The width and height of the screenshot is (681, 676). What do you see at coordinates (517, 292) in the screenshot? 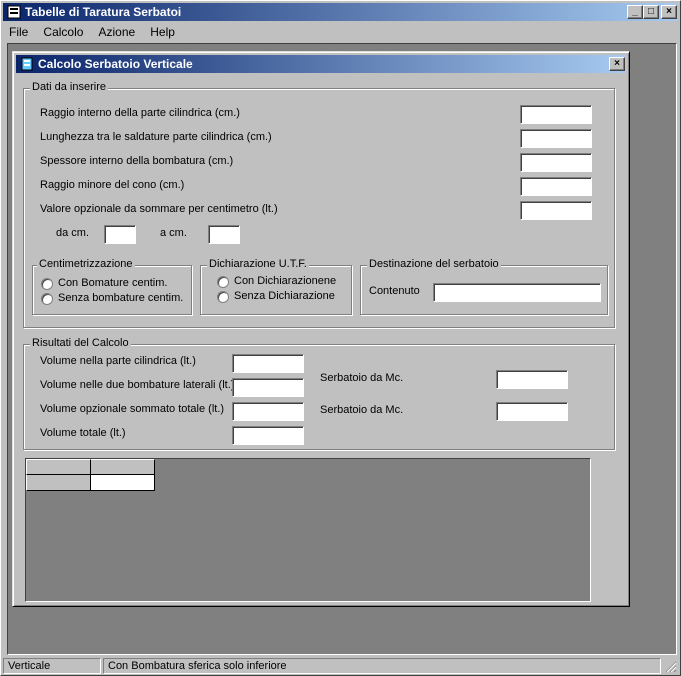
I see `contenuto-input` at bounding box center [517, 292].